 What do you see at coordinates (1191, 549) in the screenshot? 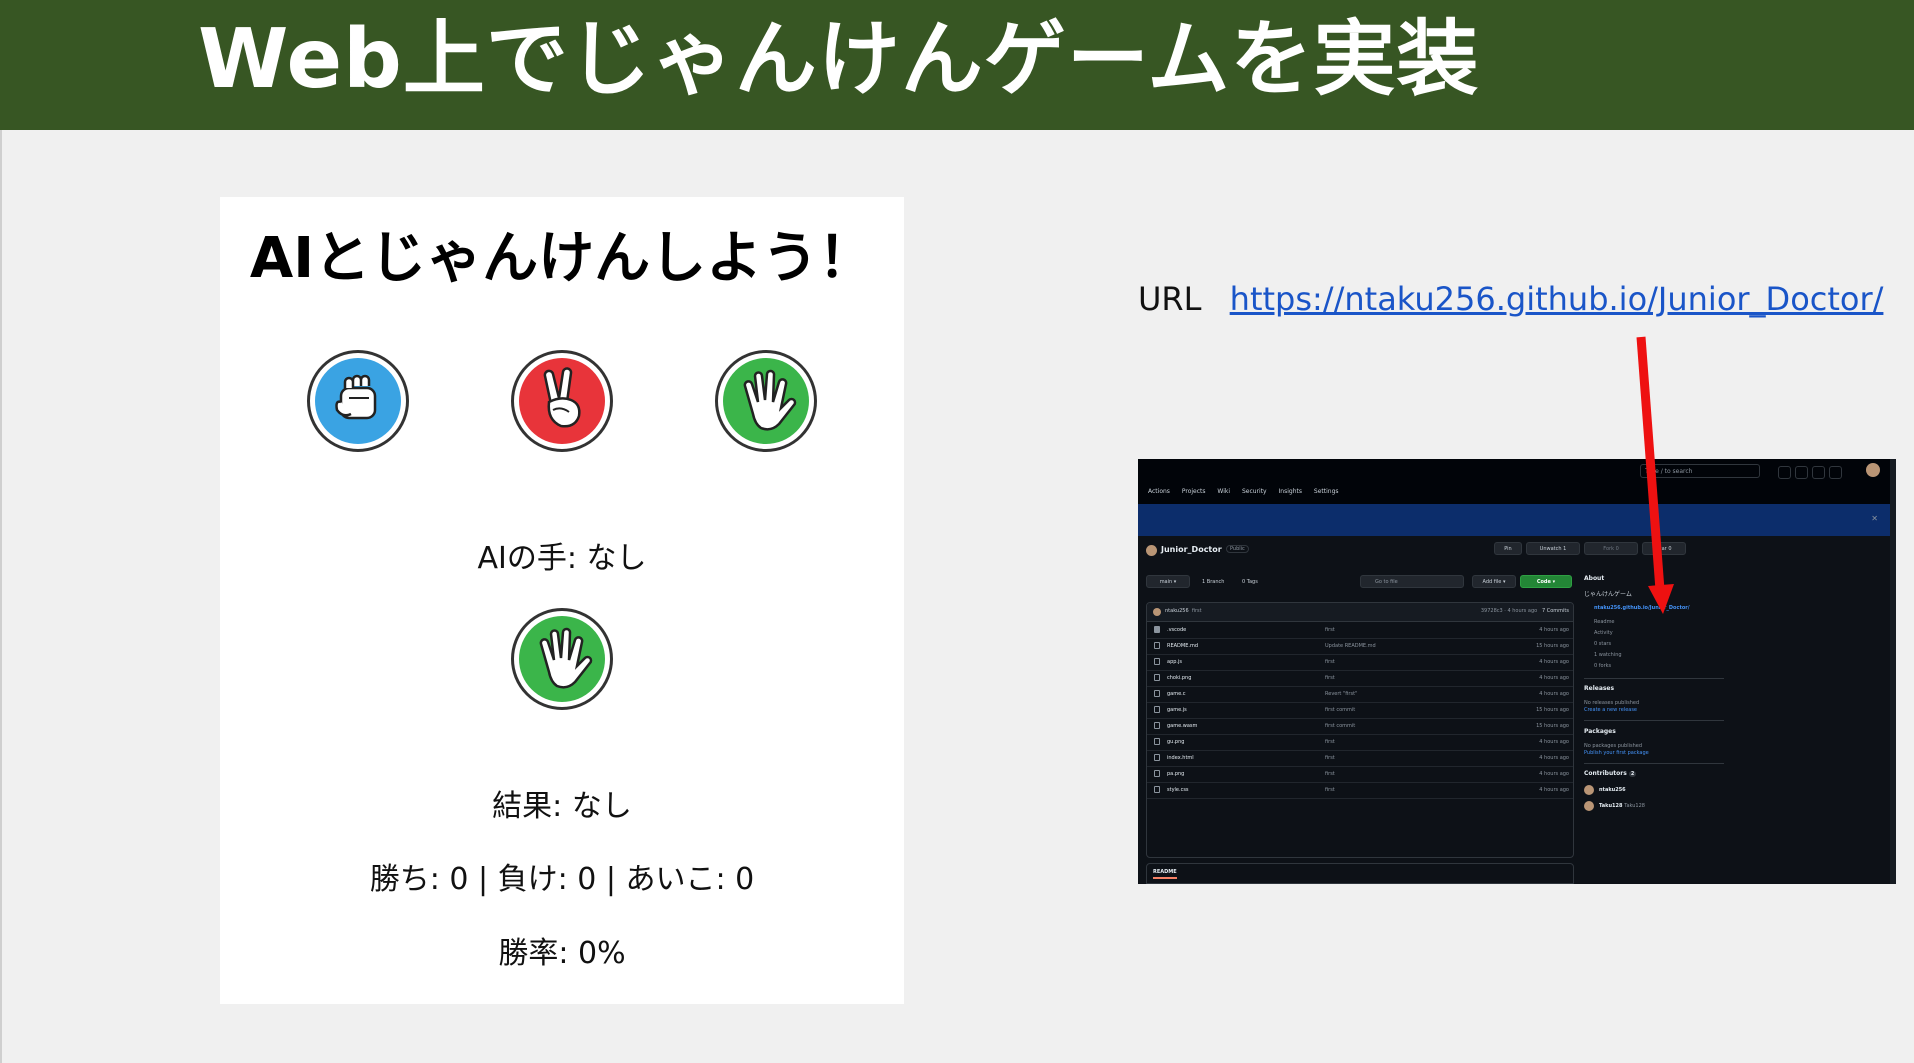
I see `repo-name: Junior_Doctor` at bounding box center [1191, 549].